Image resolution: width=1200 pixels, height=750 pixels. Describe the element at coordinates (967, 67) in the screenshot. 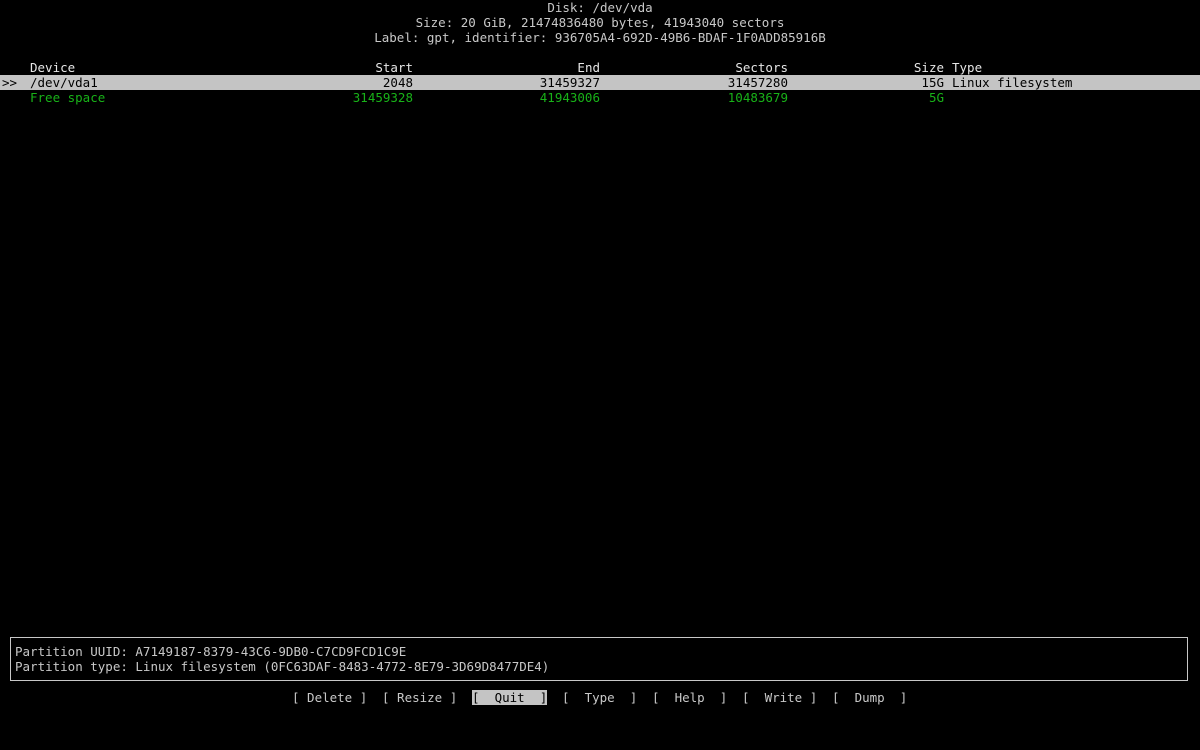

I see `column-header-type: Type` at that location.